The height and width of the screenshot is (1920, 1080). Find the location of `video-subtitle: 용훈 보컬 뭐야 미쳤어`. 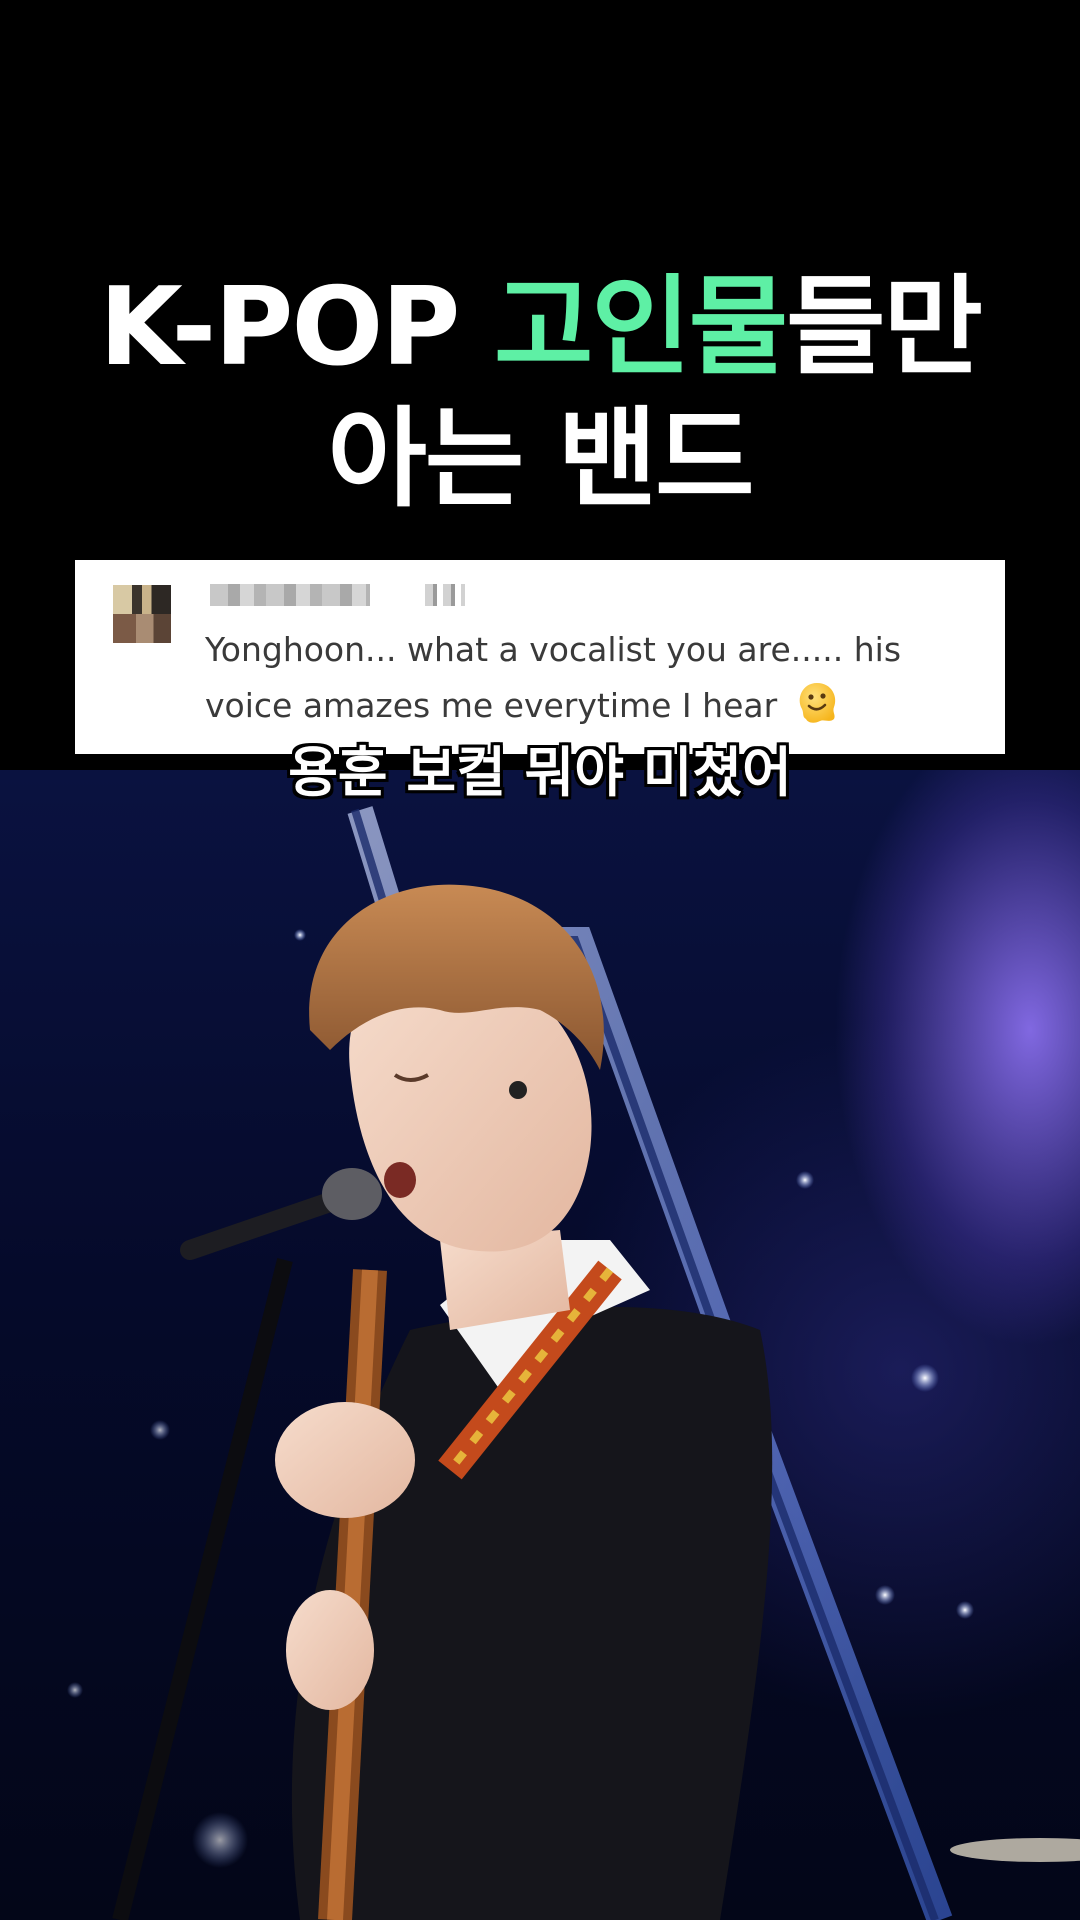

video-subtitle: 용훈 보컬 뭐야 미쳤어 is located at coordinates (540, 772).